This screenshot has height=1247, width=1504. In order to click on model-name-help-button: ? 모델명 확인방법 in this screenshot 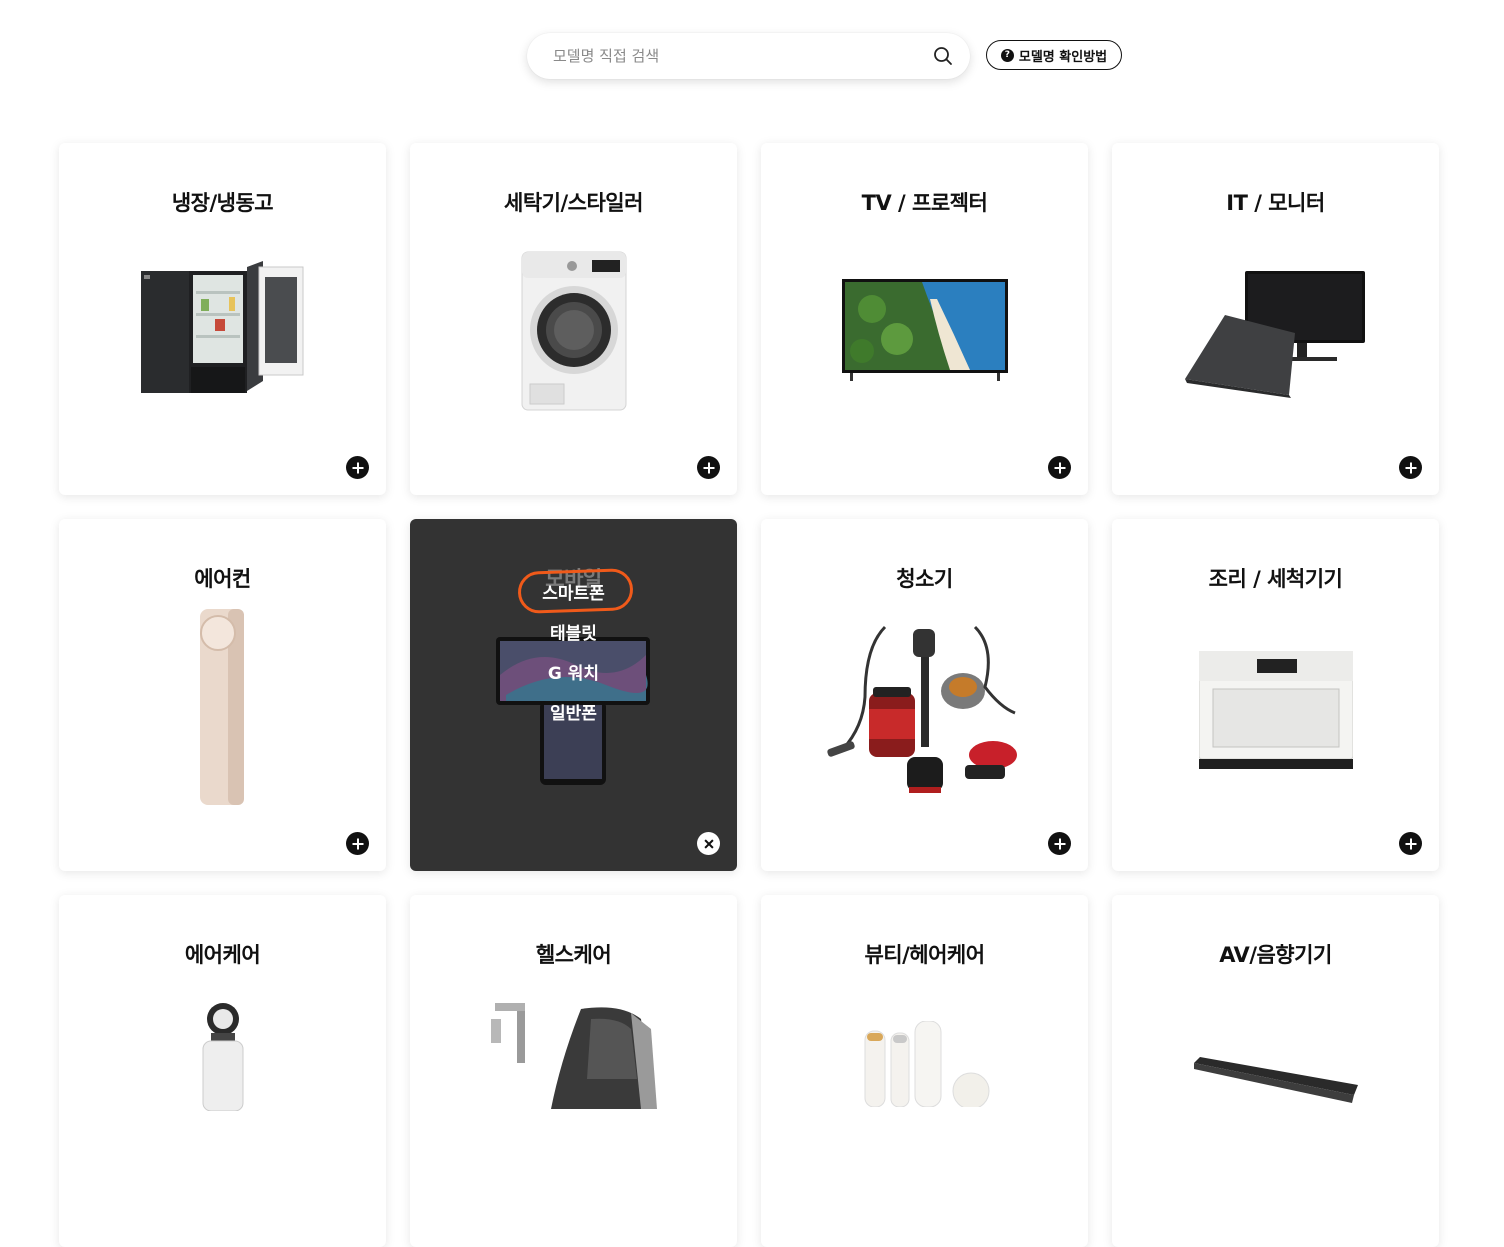, I will do `click(1054, 55)`.